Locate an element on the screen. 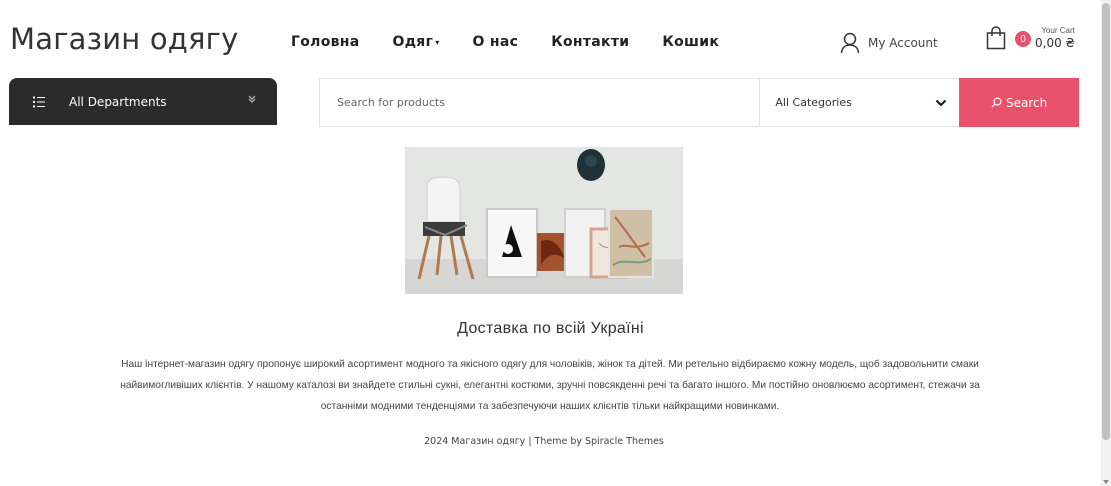  all-departments-button: All Departments is located at coordinates (143, 101).